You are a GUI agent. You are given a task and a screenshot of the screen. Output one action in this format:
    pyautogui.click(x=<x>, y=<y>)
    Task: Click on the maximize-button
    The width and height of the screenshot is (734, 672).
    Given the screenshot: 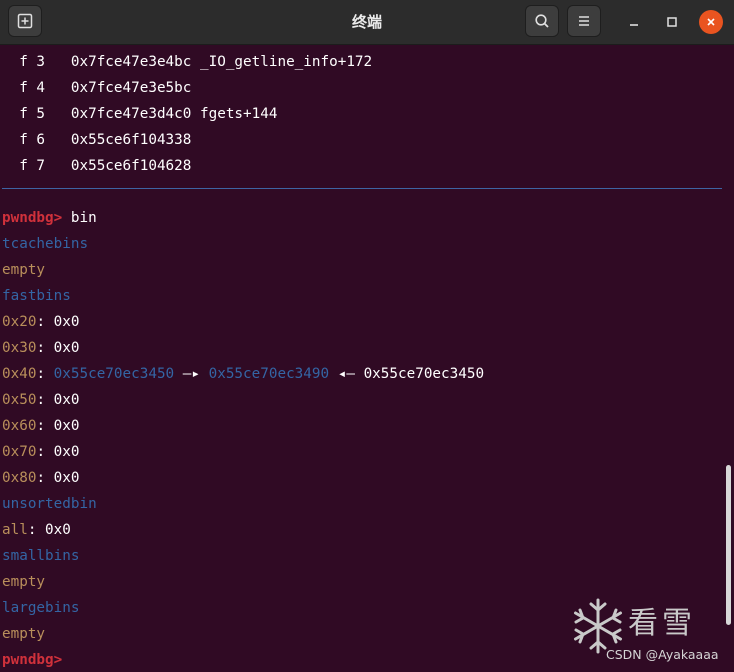 What is the action you would take?
    pyautogui.click(x=672, y=22)
    